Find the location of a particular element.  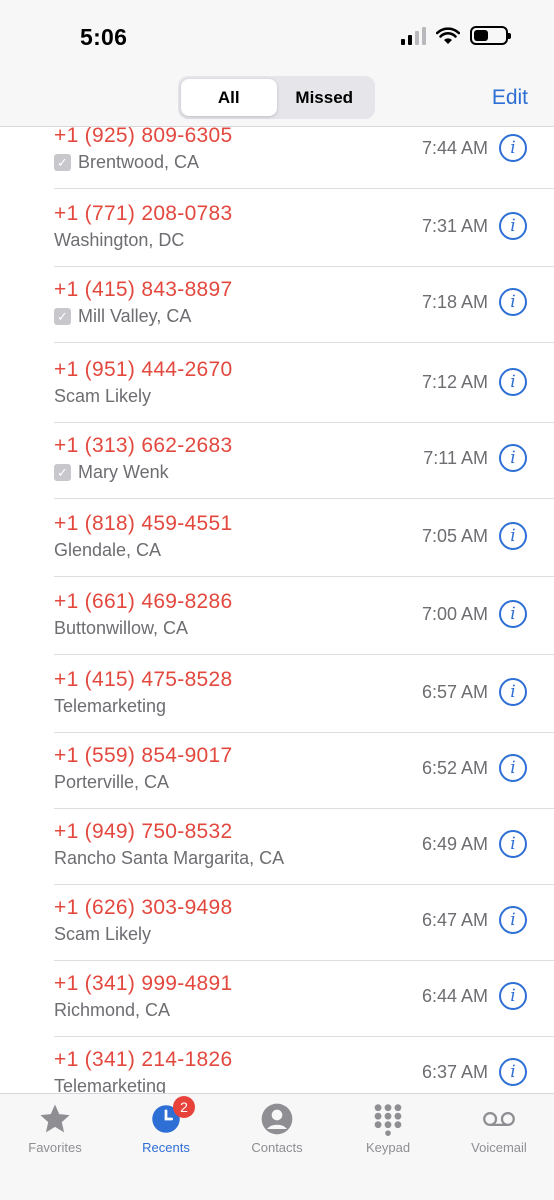

call-row: +1 (341) 214-1826 Telemarketing 6:37 AM i is located at coordinates (304, 1064).